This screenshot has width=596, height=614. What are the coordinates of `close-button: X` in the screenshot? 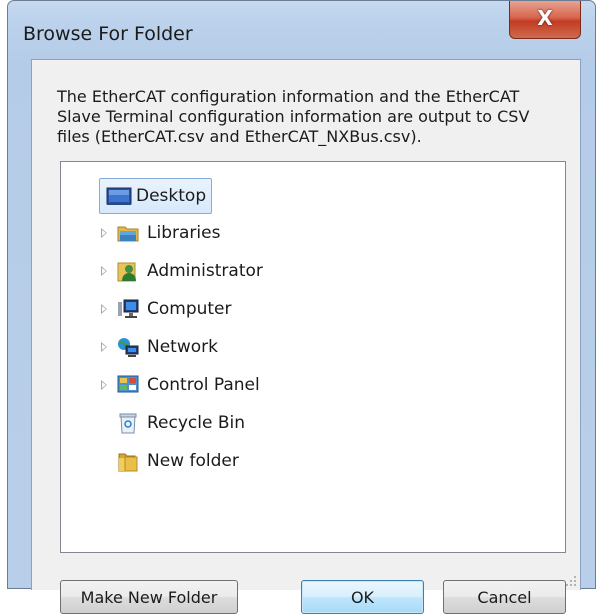 It's located at (545, 20).